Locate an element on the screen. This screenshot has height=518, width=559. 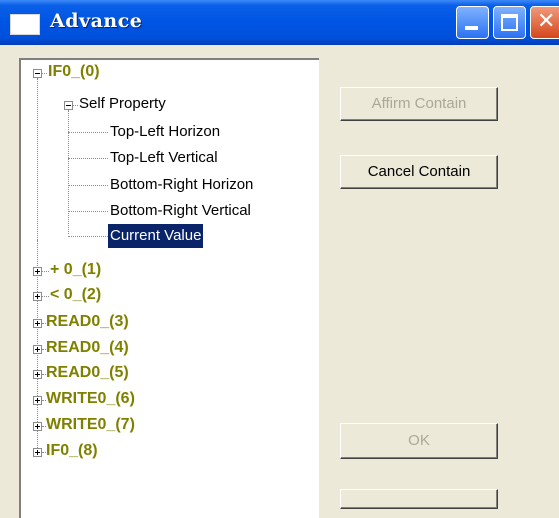
close-button: ✕ is located at coordinates (544, 22).